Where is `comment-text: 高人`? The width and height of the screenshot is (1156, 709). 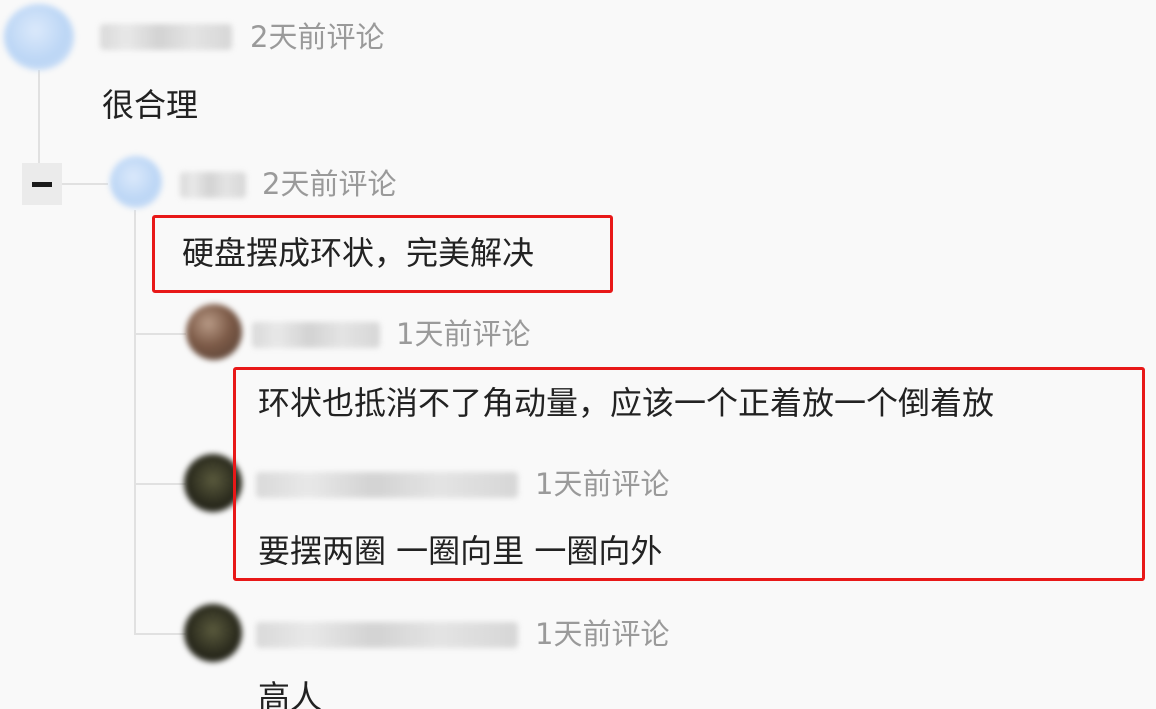
comment-text: 高人 is located at coordinates (290, 693).